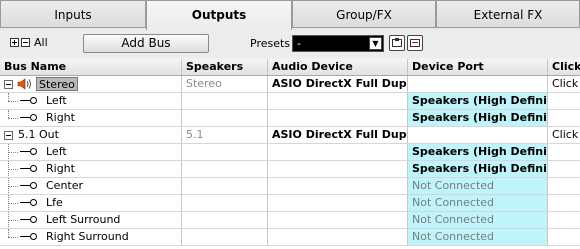  What do you see at coordinates (25, 42) in the screenshot?
I see `minus-box-icon` at bounding box center [25, 42].